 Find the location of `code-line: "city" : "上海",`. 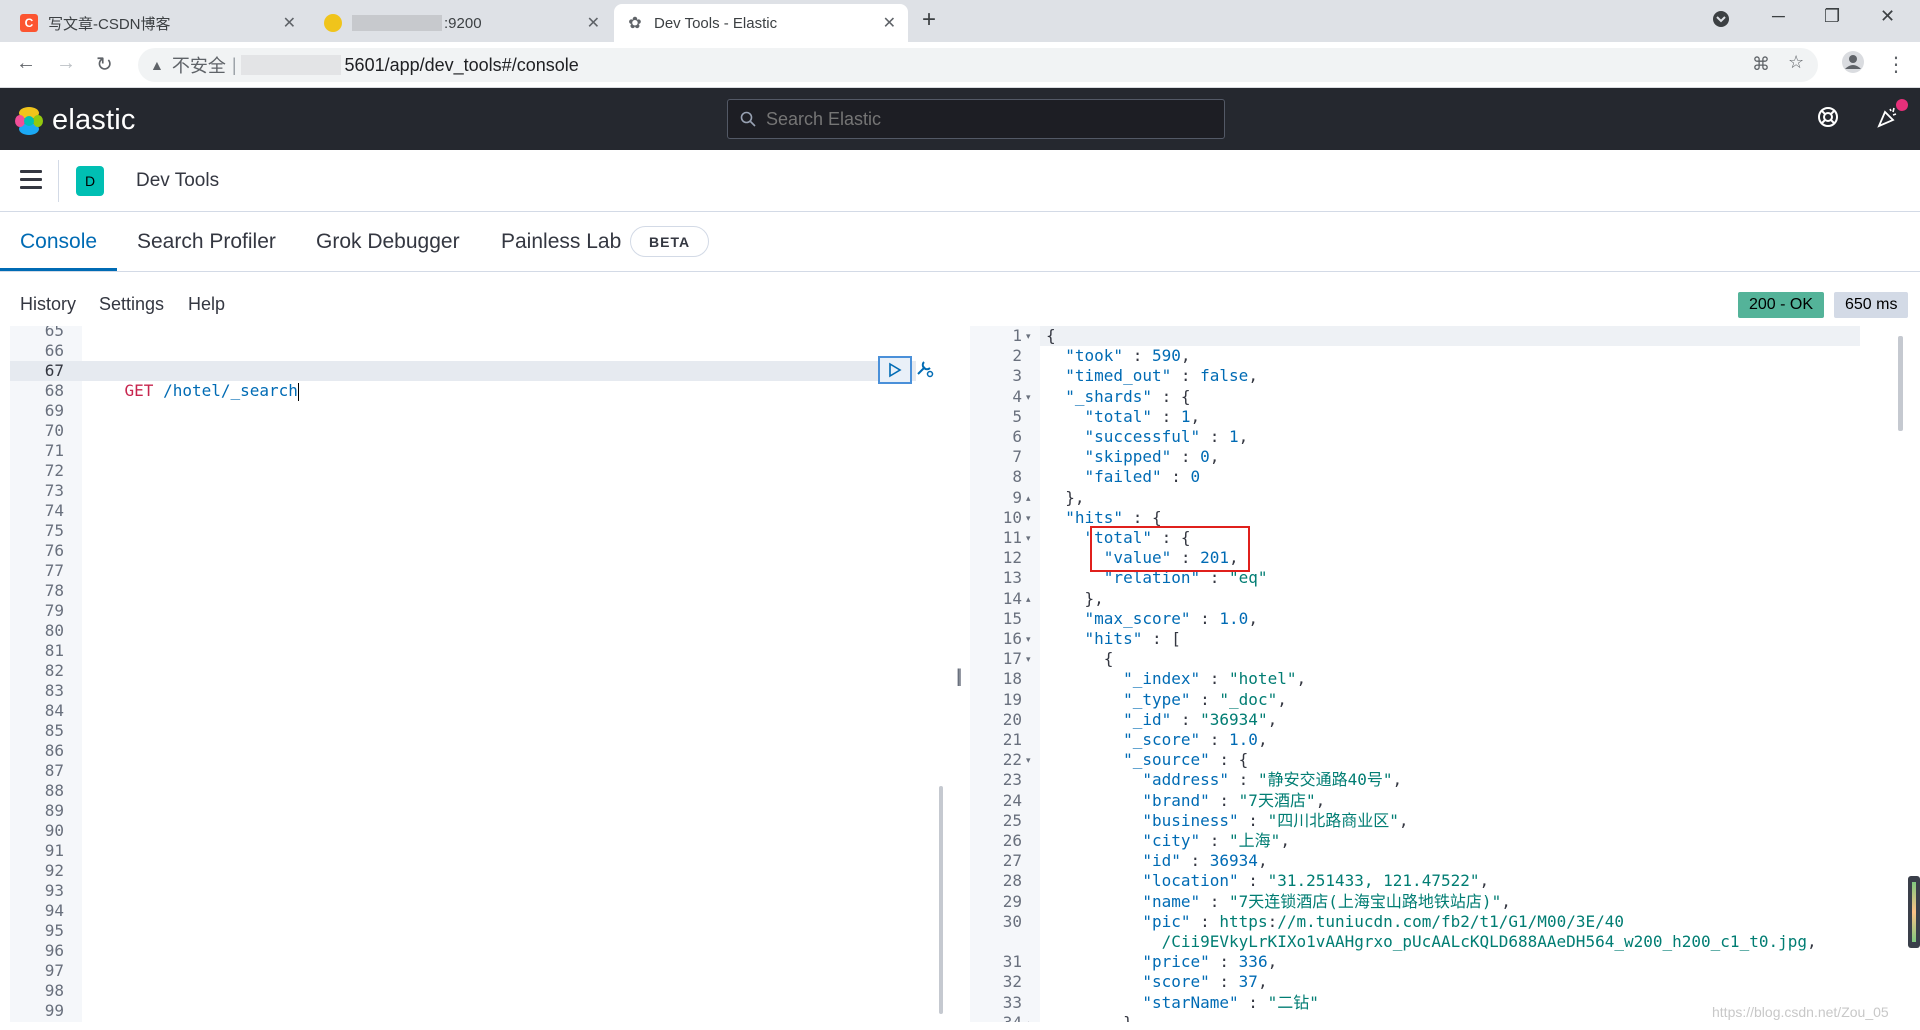

code-line: "city" : "上海", is located at coordinates (1216, 840).